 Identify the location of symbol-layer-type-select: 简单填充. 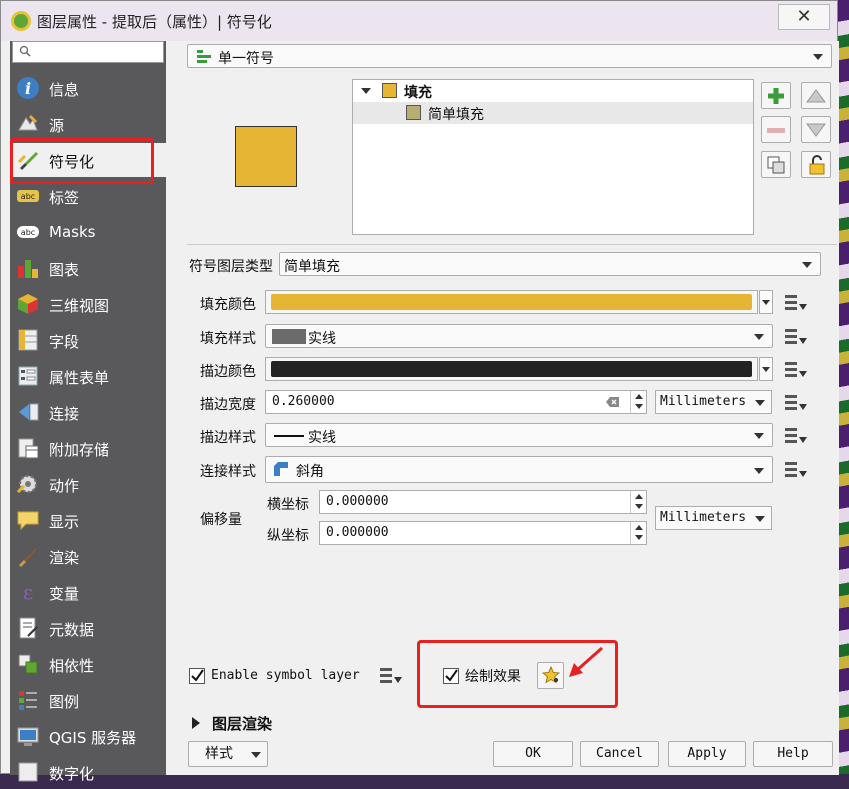
(550, 264).